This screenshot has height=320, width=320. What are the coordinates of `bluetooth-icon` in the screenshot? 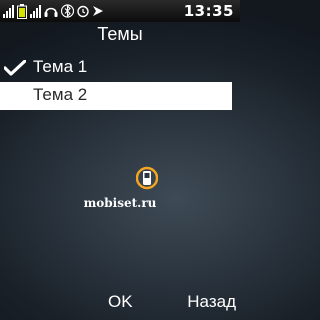 It's located at (67, 11).